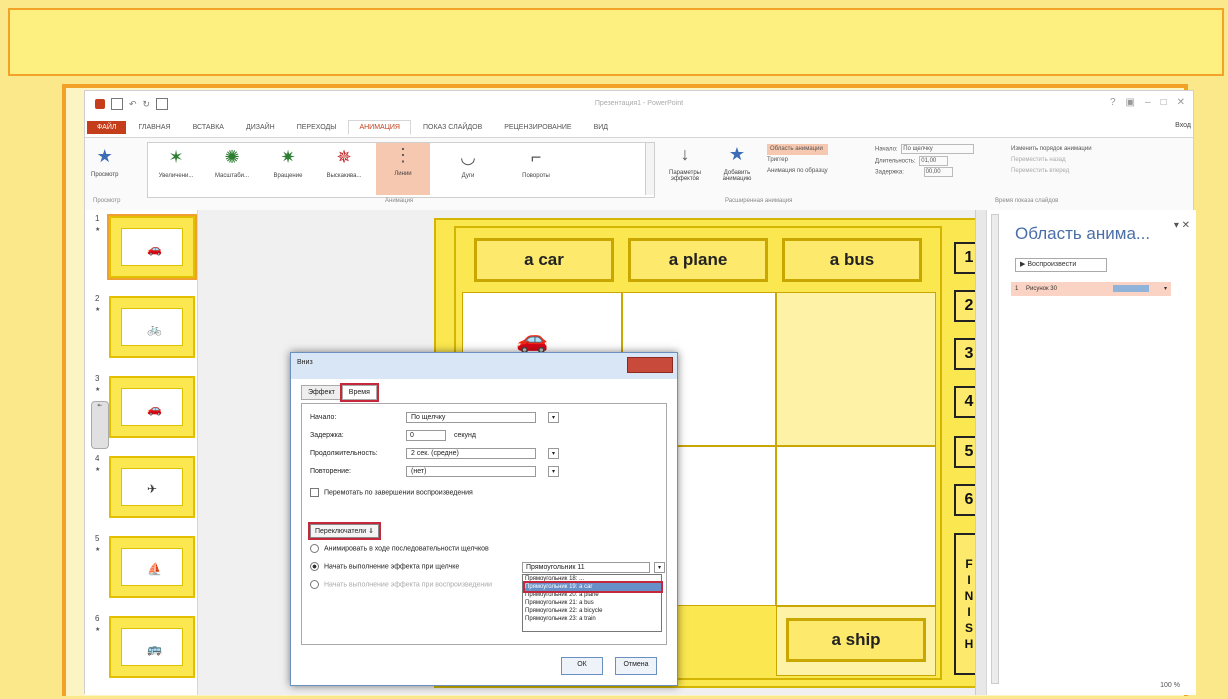  What do you see at coordinates (452, 127) in the screenshot?
I see `tab-slideshow: ПОКАЗ СЛАЙДОВ` at bounding box center [452, 127].